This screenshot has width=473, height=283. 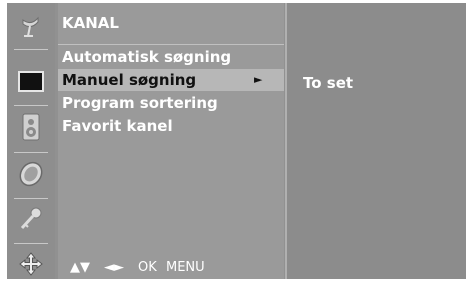 I want to click on menu-category-sidebar, so click(x=31, y=141).